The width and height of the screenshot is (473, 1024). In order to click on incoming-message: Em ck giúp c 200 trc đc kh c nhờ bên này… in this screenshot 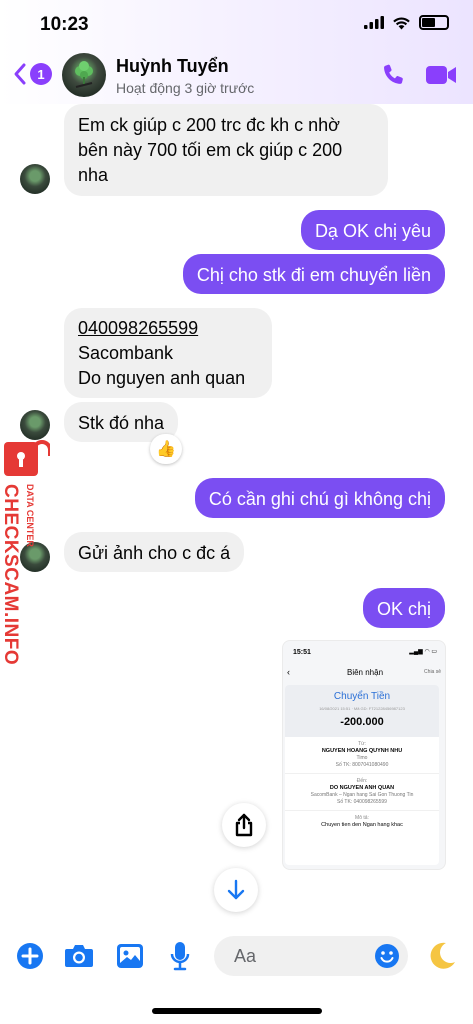, I will do `click(226, 150)`.